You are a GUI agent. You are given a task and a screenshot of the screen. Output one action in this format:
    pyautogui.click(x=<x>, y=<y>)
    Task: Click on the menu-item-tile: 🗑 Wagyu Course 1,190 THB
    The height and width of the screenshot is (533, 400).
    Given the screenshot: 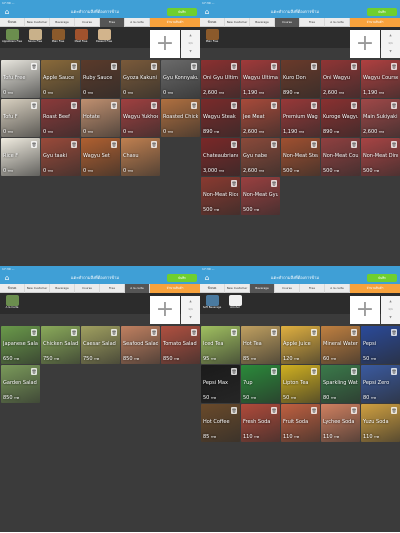 What is the action you would take?
    pyautogui.click(x=380, y=79)
    